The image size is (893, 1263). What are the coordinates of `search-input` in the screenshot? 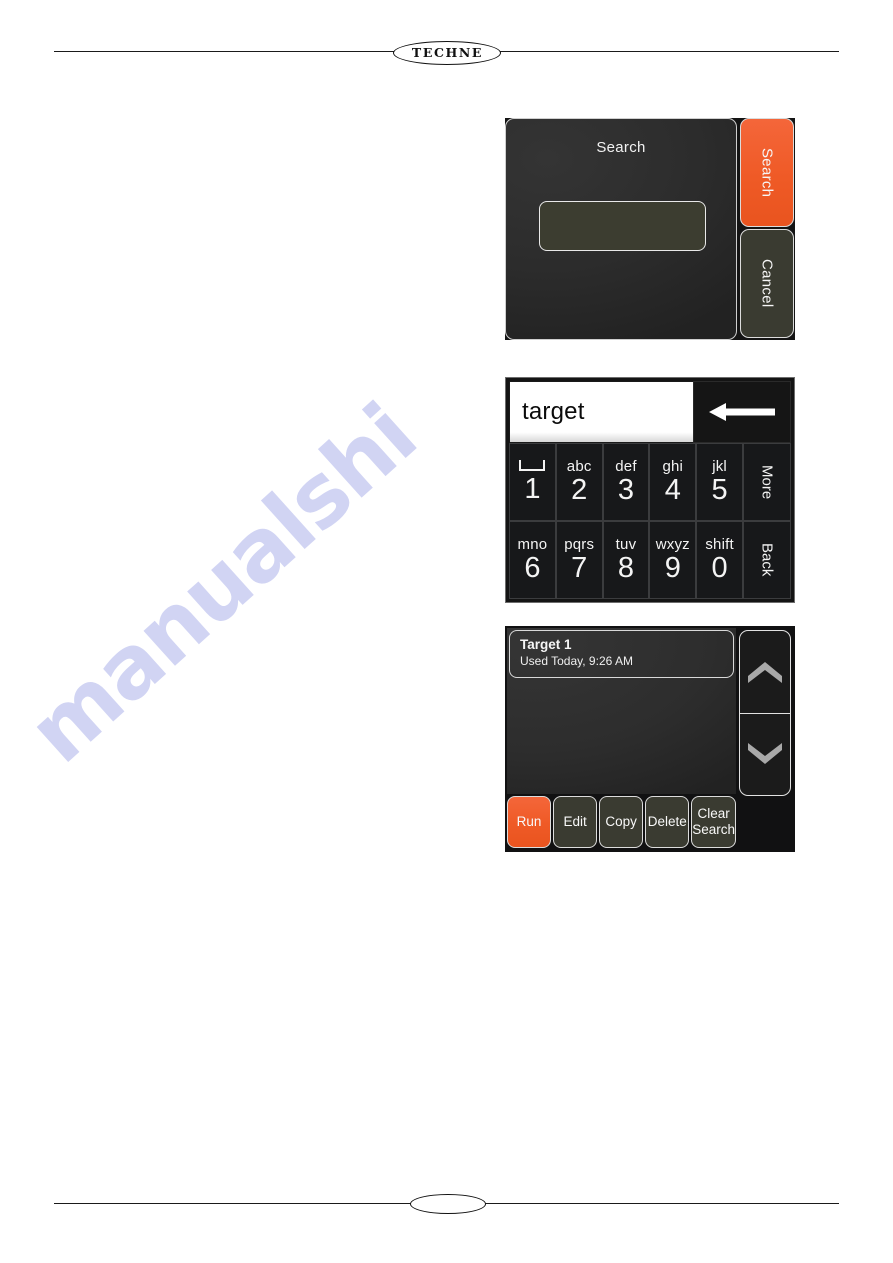 It's located at (622, 226).